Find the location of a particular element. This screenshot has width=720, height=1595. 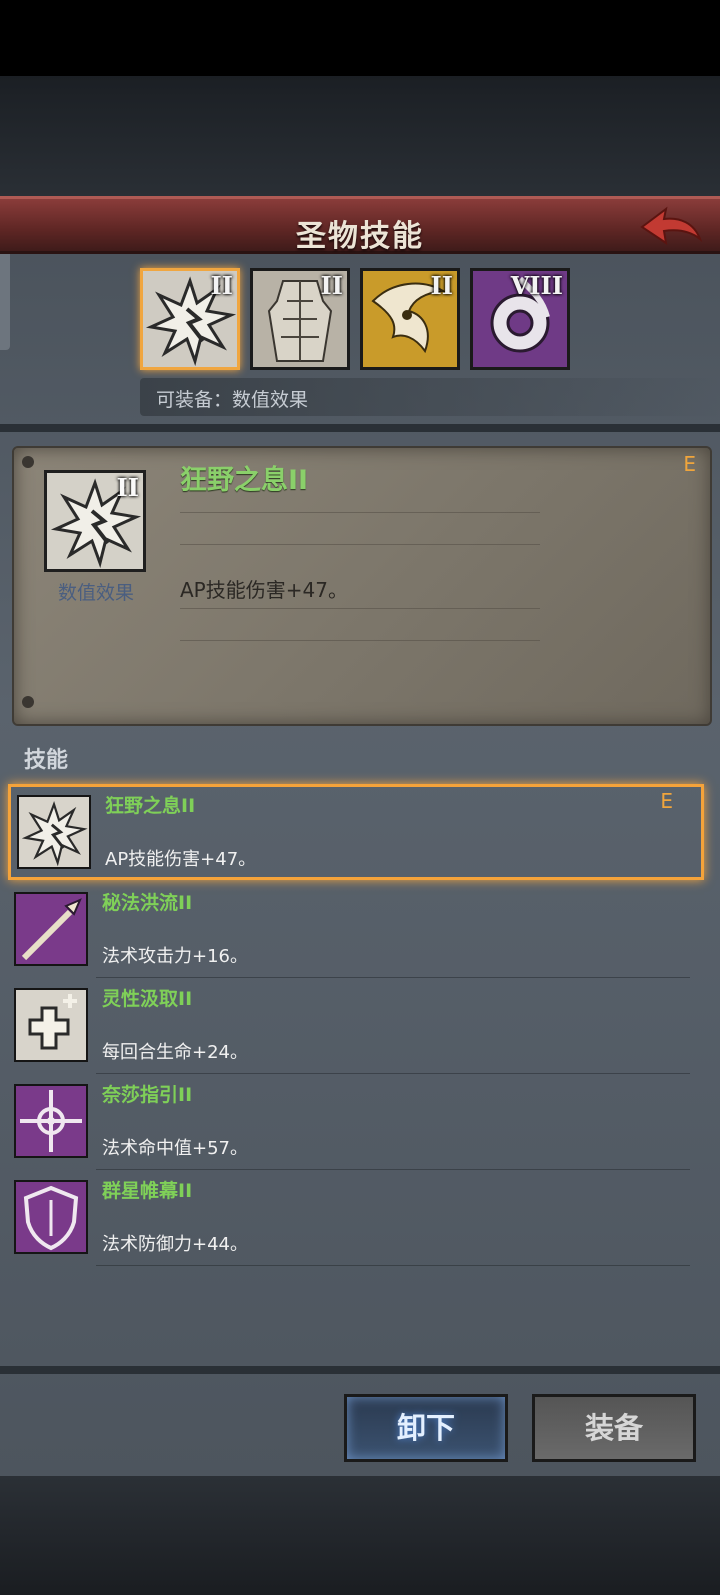

detail-name: 狂野之息II is located at coordinates (244, 480).